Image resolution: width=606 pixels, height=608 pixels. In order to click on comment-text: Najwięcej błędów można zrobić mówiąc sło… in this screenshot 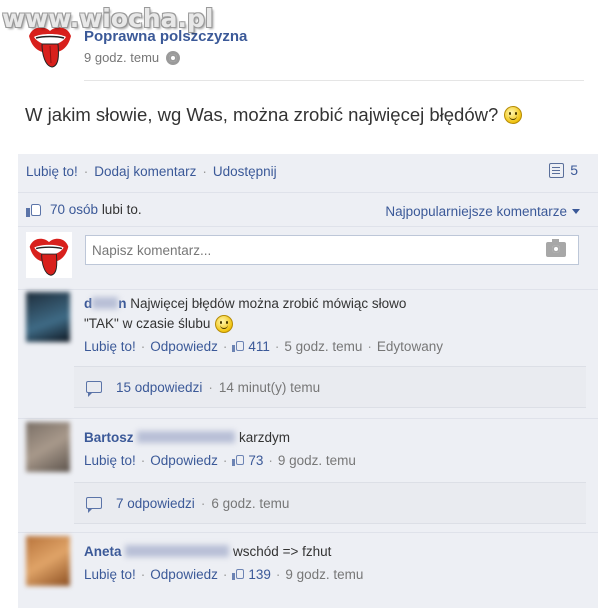, I will do `click(268, 303)`.